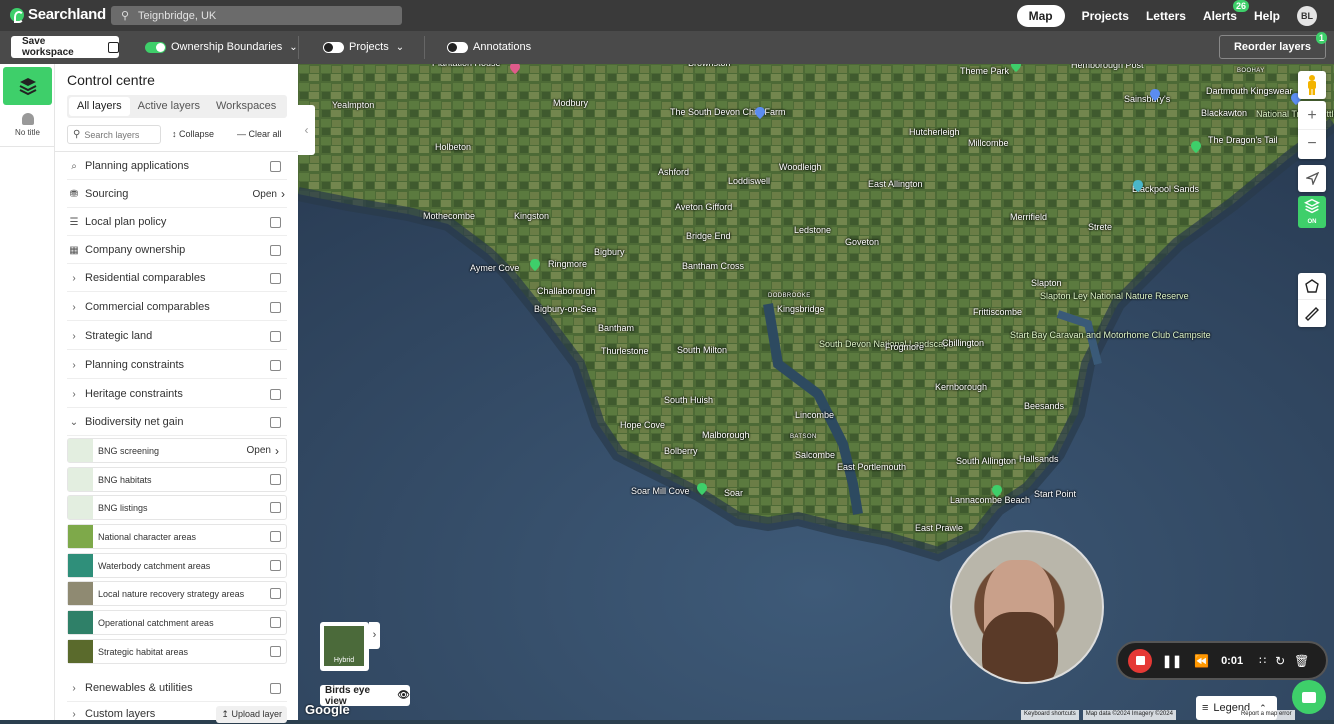 Image resolution: width=1334 pixels, height=724 pixels. Describe the element at coordinates (1201, 661) in the screenshot. I see `rewind-icon: ⏪` at that location.